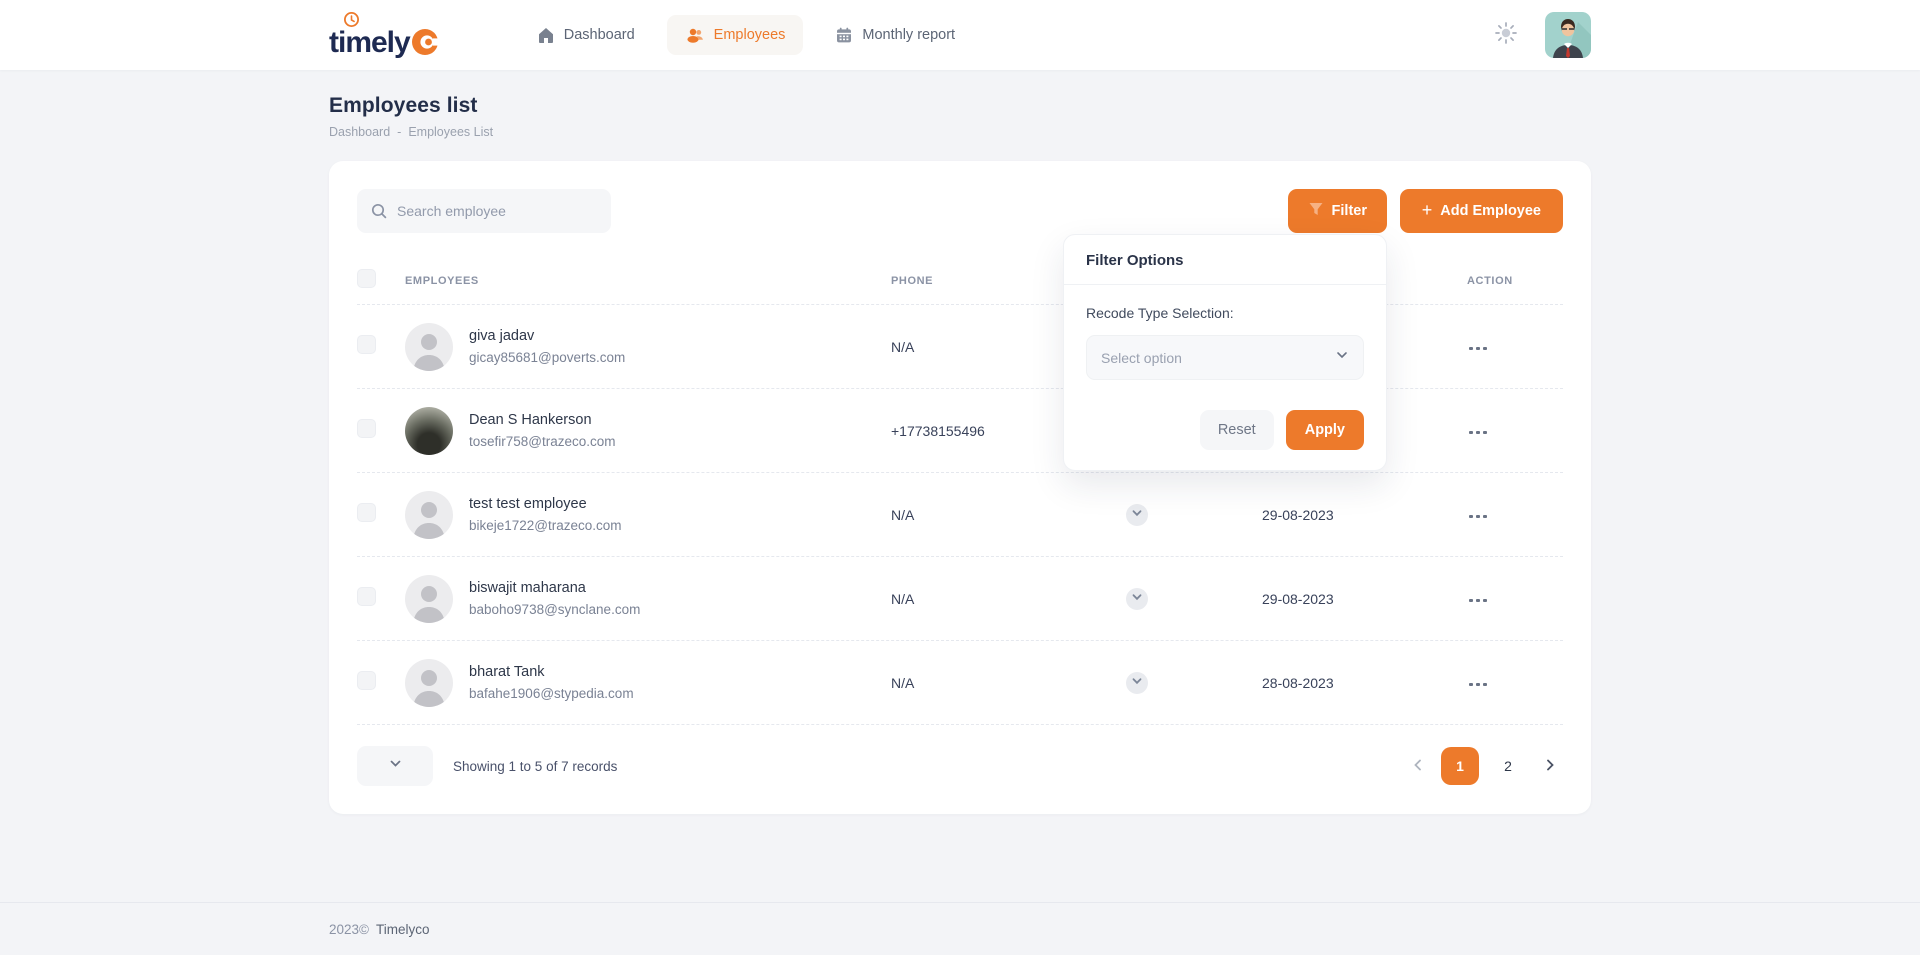 This screenshot has height=955, width=1920. I want to click on nav-item-label: Monthly report, so click(909, 35).